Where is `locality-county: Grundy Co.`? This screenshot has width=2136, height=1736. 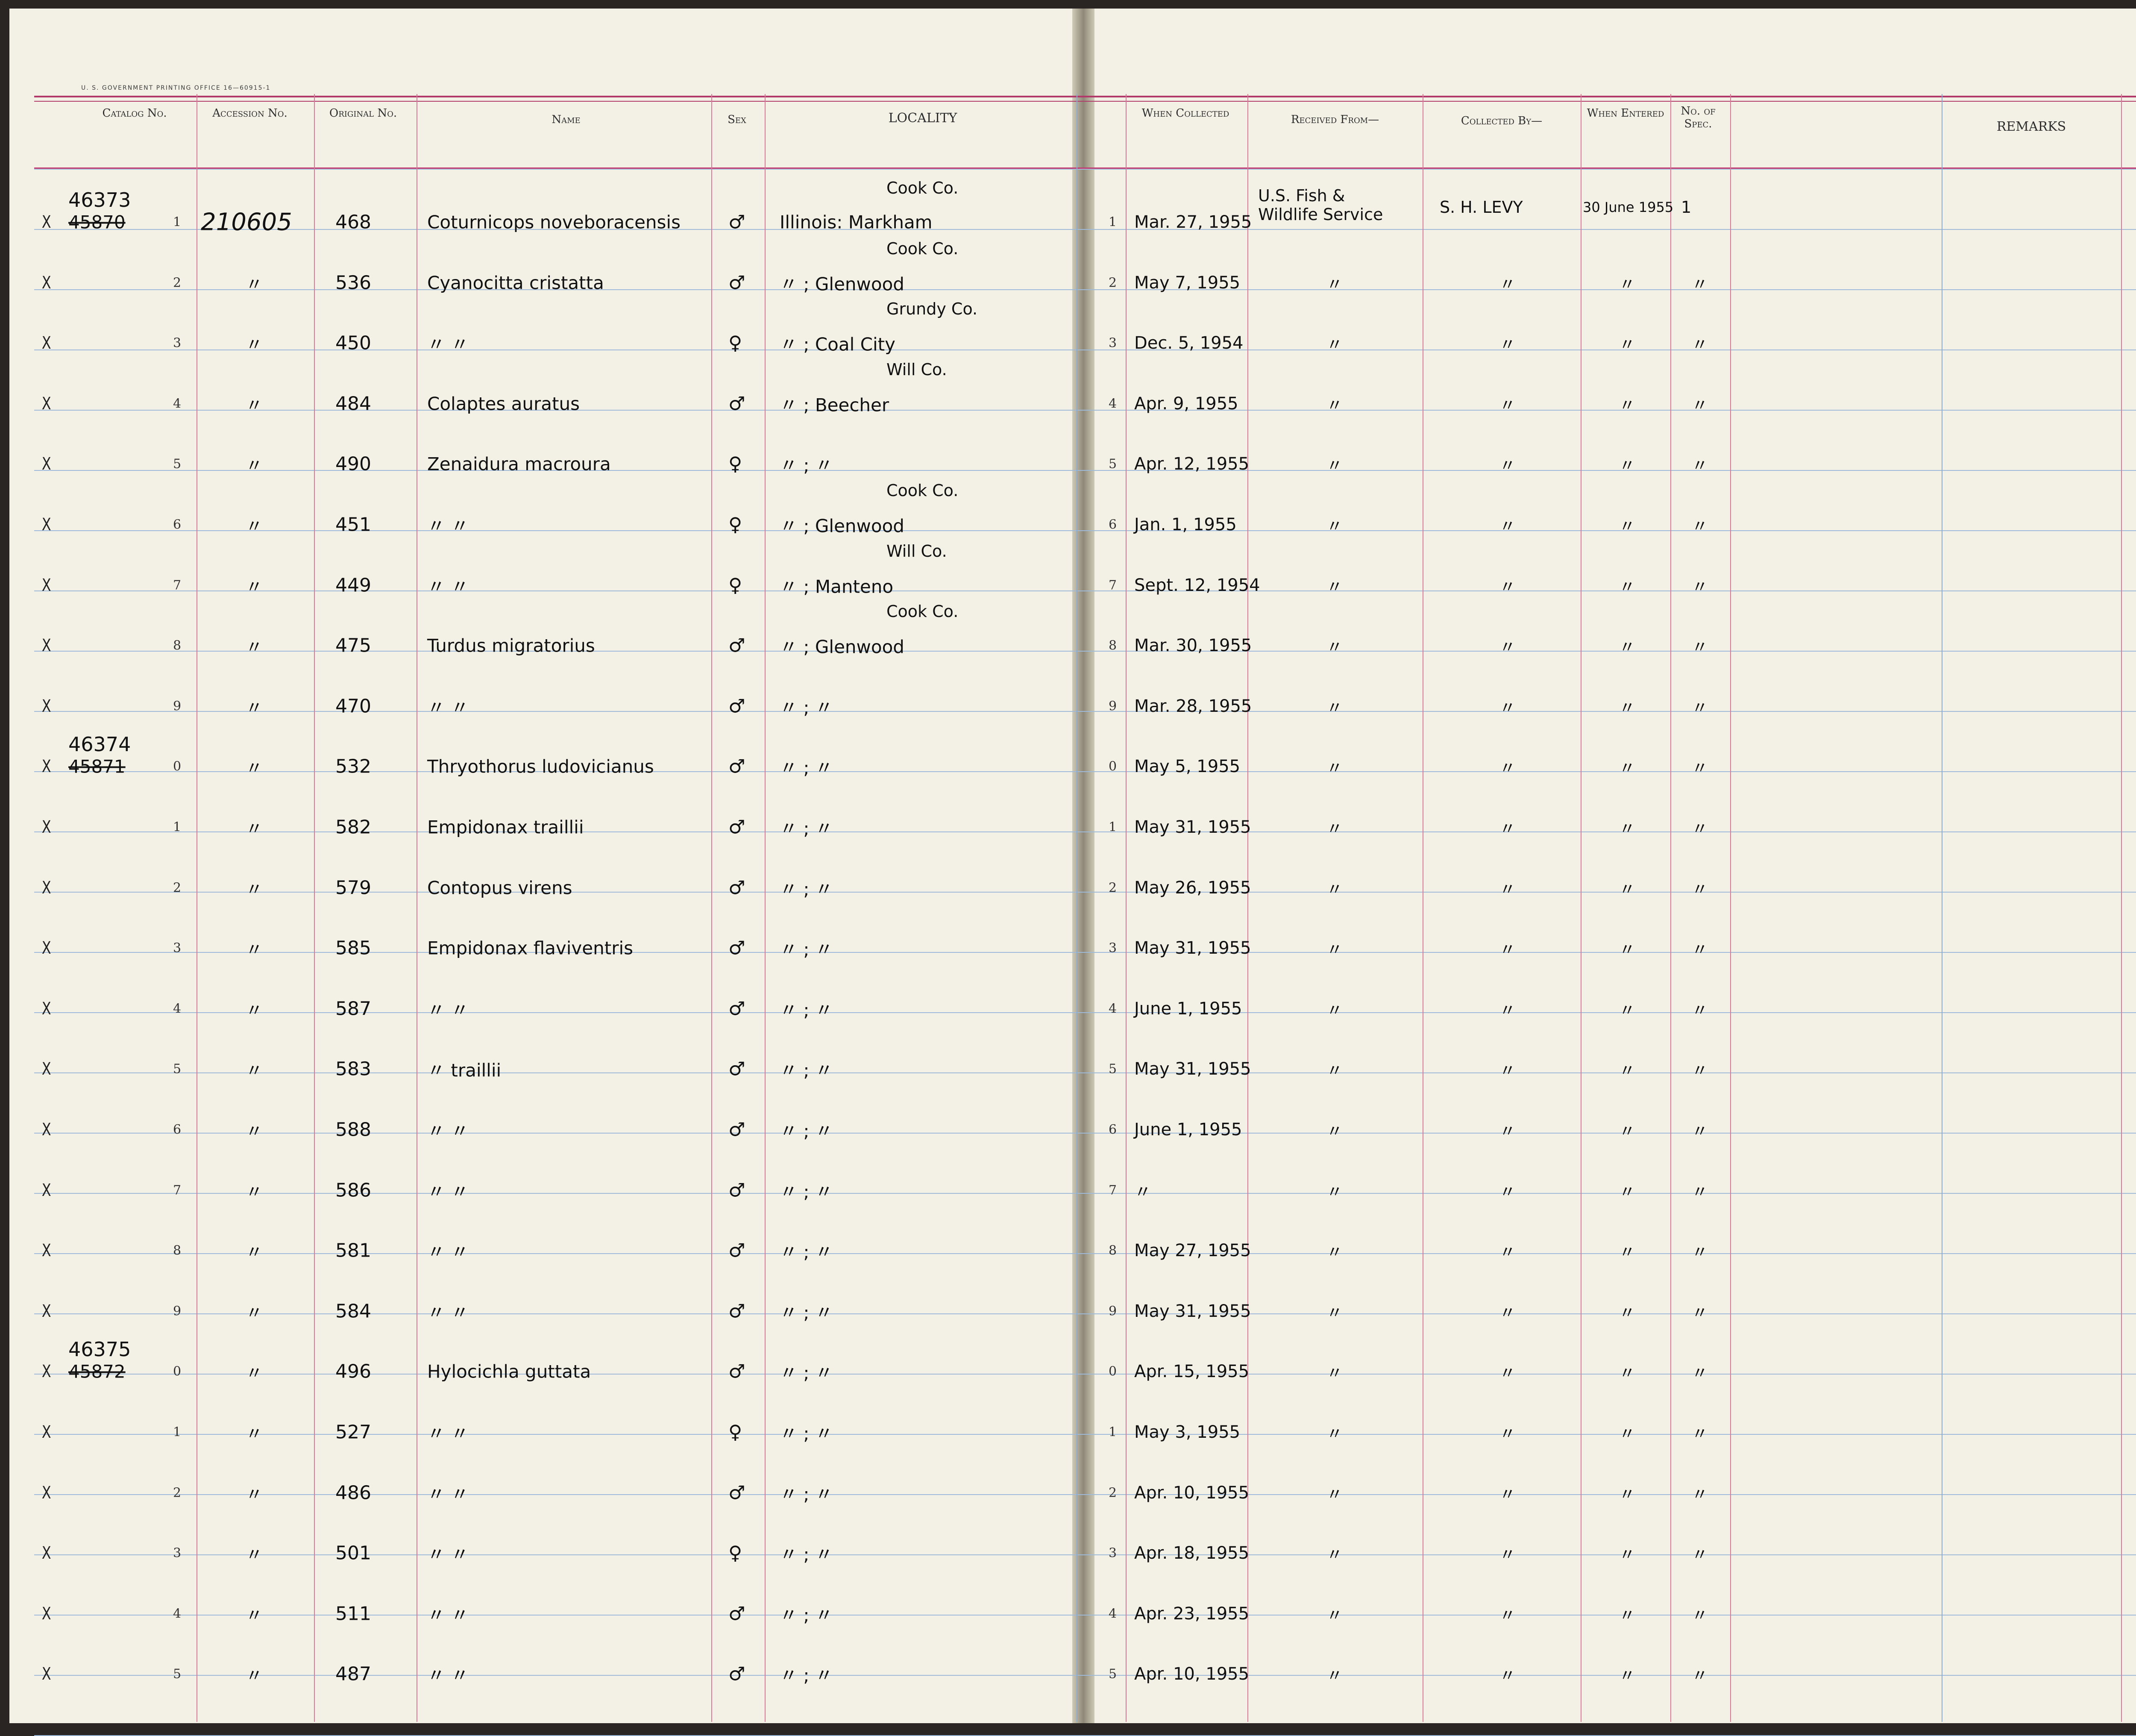
locality-county: Grundy Co. is located at coordinates (932, 309).